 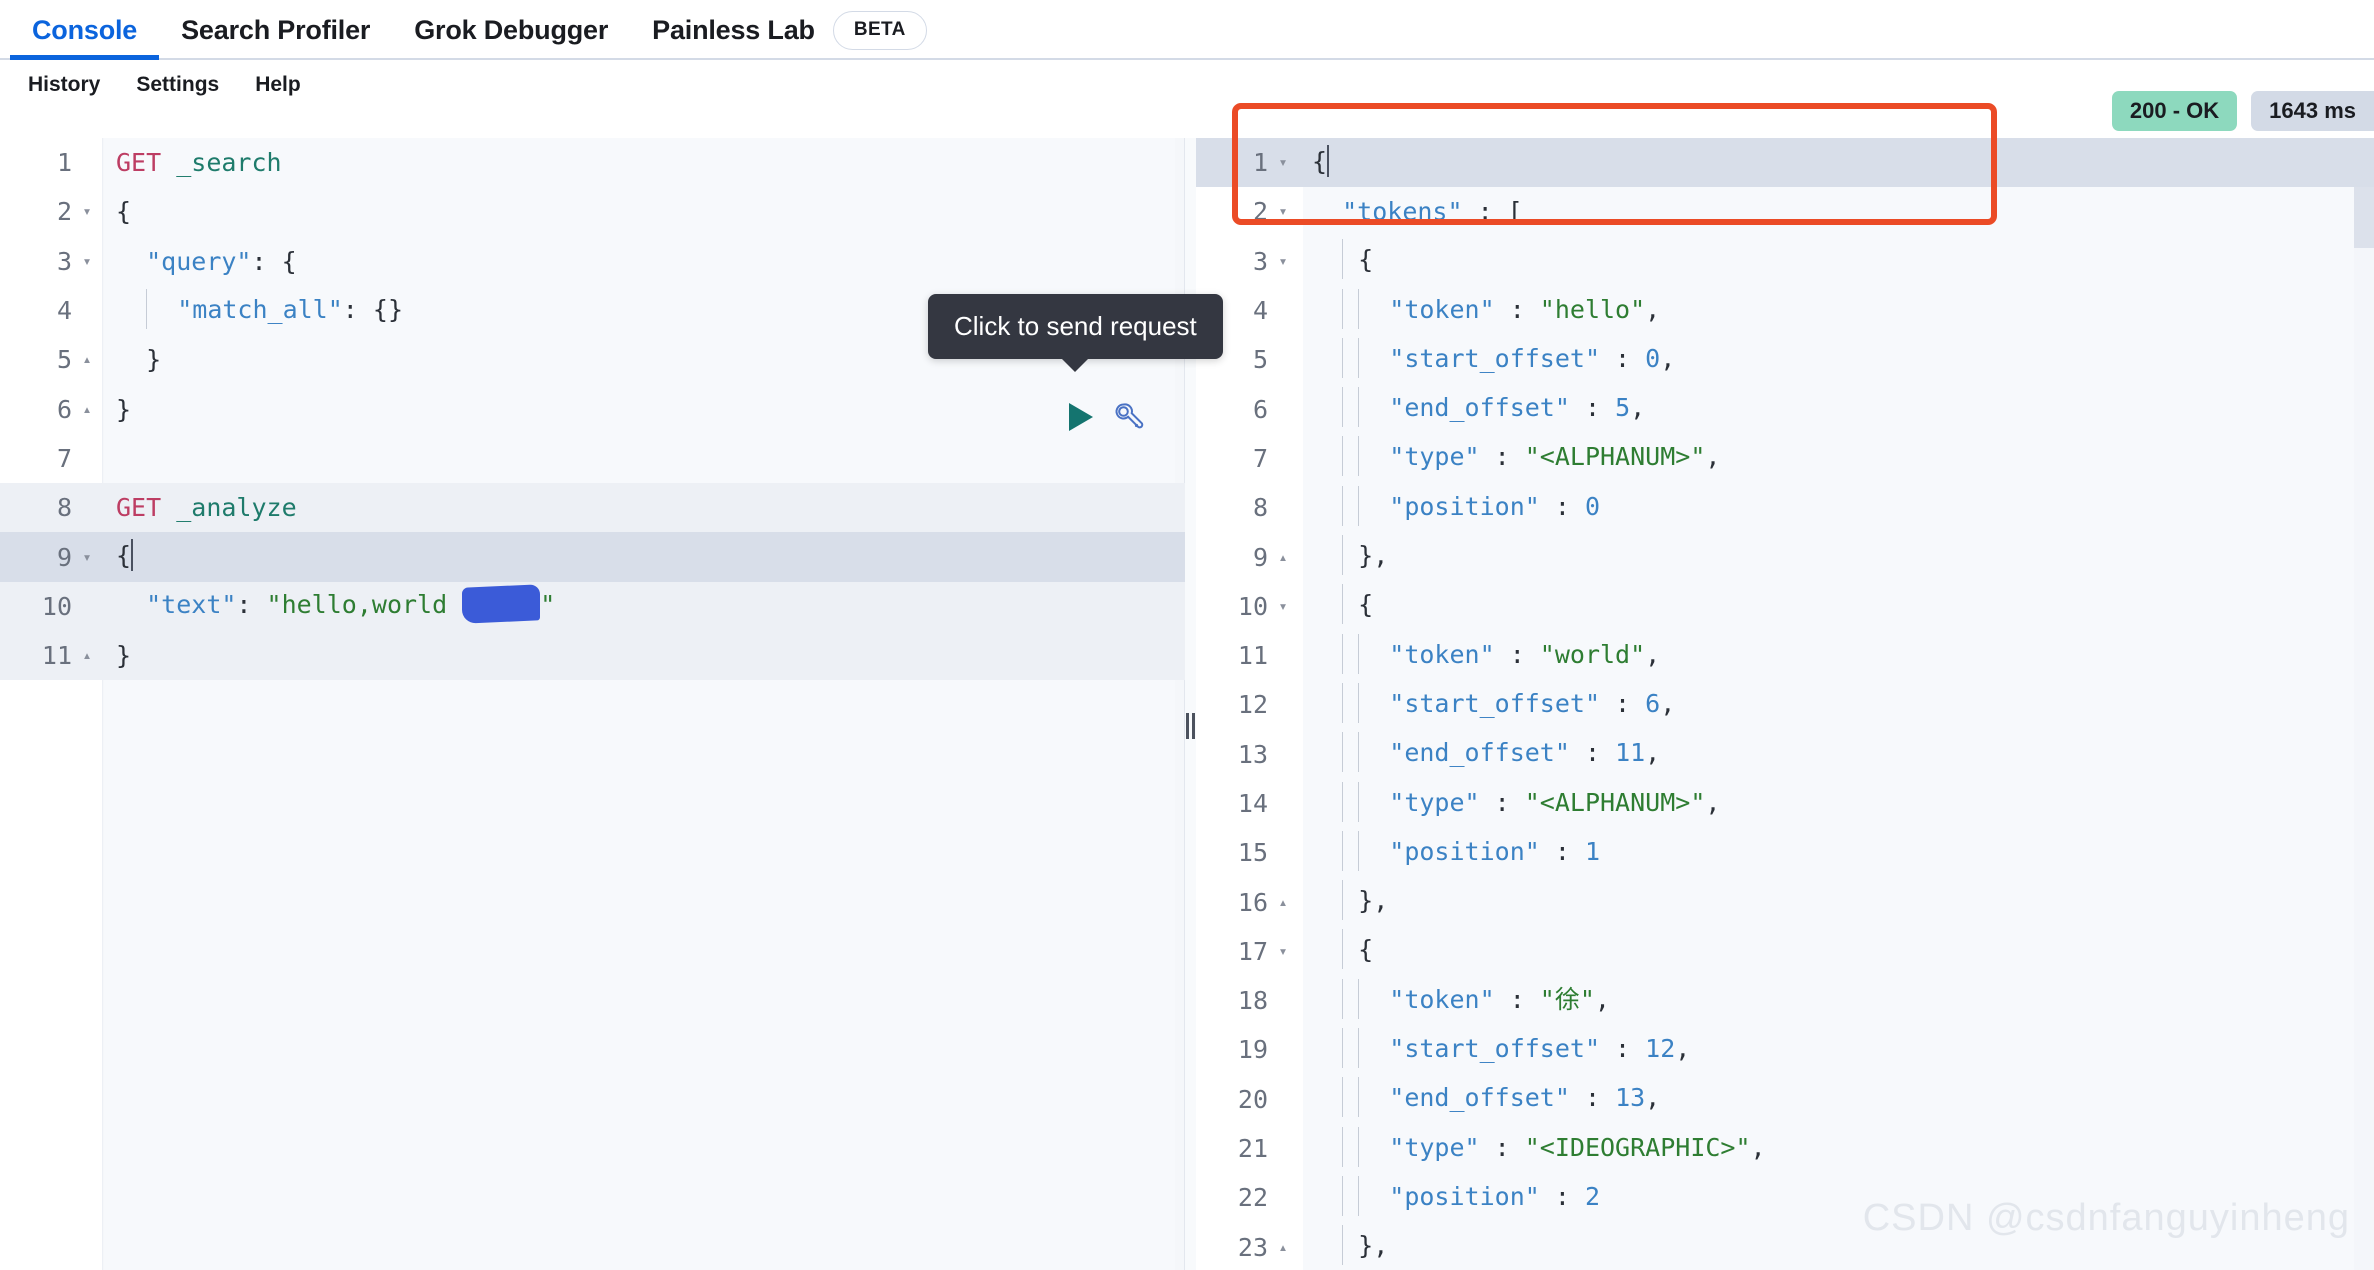 I want to click on editor-row: 8 GET _analyze, so click(x=592, y=508).